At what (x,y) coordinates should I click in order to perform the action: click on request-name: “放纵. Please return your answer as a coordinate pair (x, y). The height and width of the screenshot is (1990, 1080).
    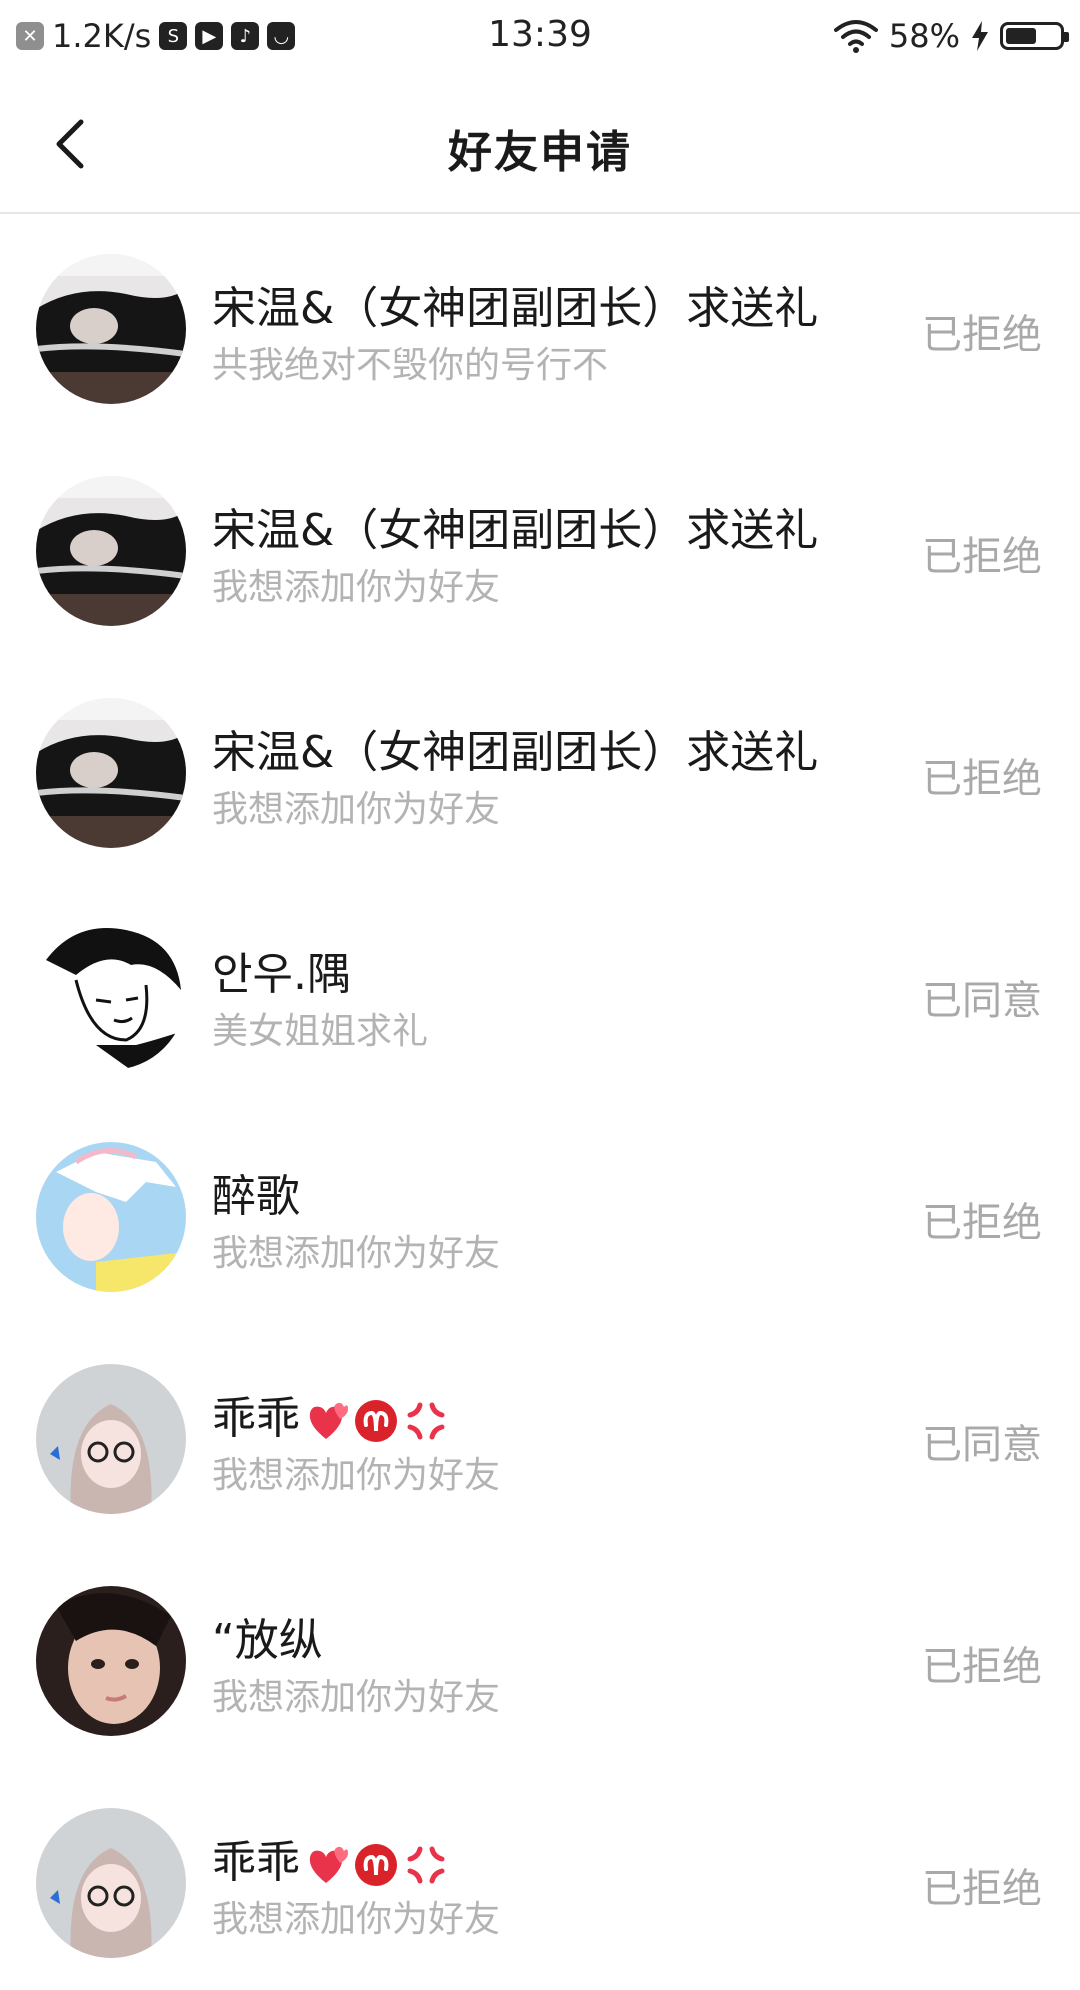
    Looking at the image, I should click on (267, 1640).